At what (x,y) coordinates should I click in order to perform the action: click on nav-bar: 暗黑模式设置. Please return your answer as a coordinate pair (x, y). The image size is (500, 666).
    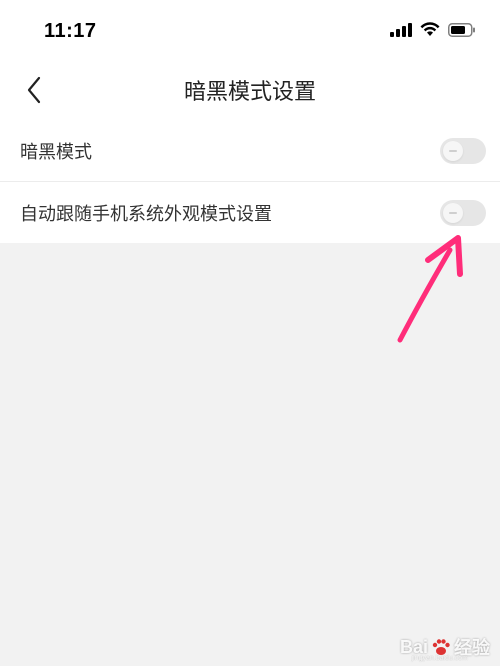
    Looking at the image, I should click on (250, 90).